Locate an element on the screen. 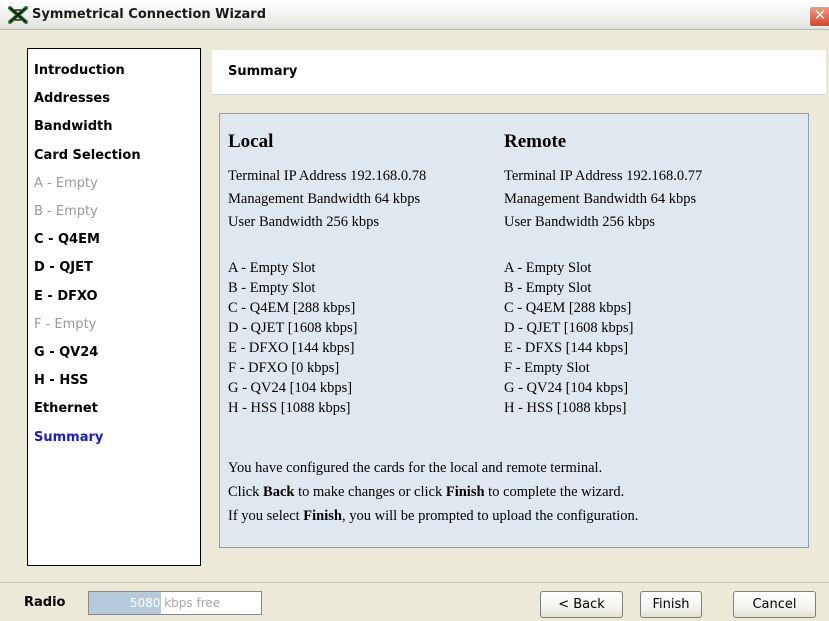 Image resolution: width=829 pixels, height=621 pixels. bandwidth-meter-text: 5080 kbps free is located at coordinates (175, 603).